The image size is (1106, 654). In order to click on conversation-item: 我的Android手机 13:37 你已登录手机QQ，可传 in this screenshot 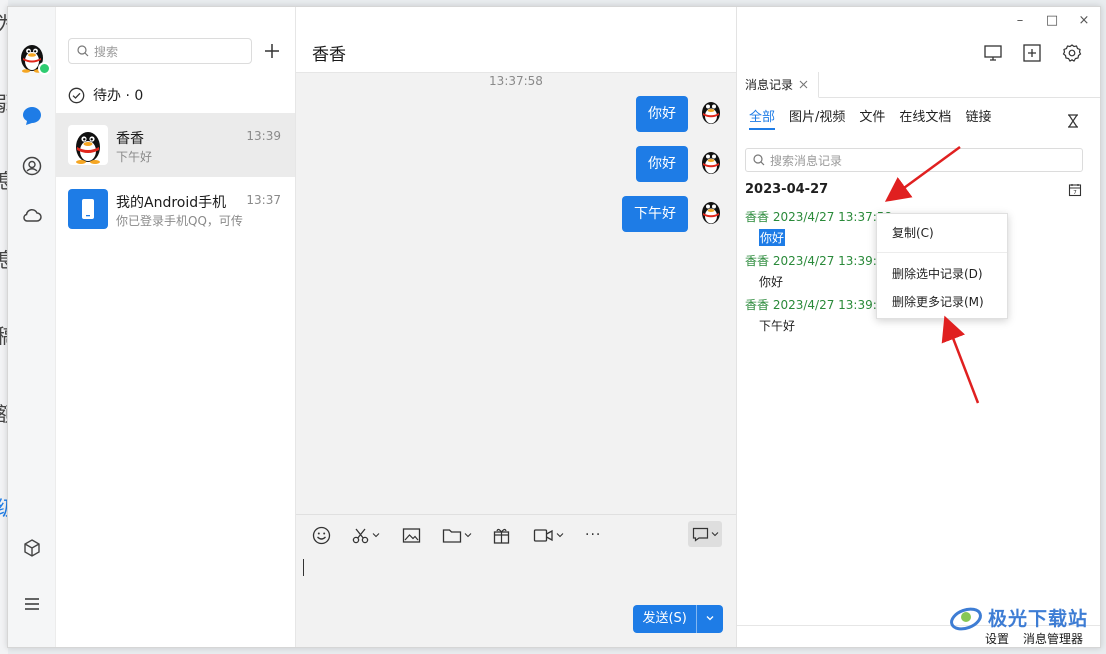, I will do `click(175, 209)`.